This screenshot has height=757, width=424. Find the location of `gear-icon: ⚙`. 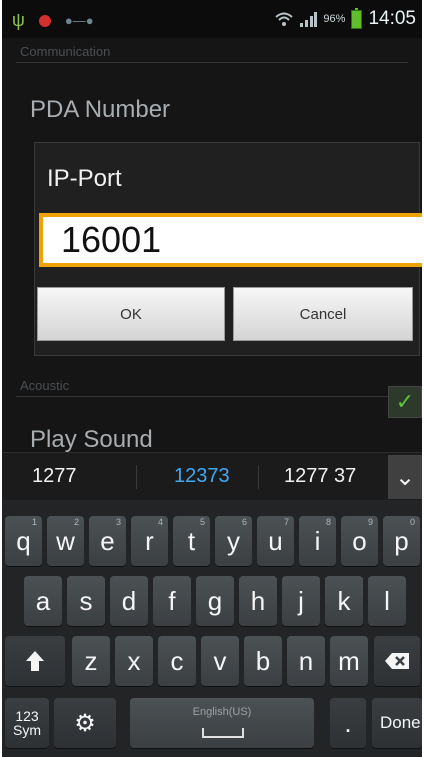

gear-icon: ⚙ is located at coordinates (85, 723).